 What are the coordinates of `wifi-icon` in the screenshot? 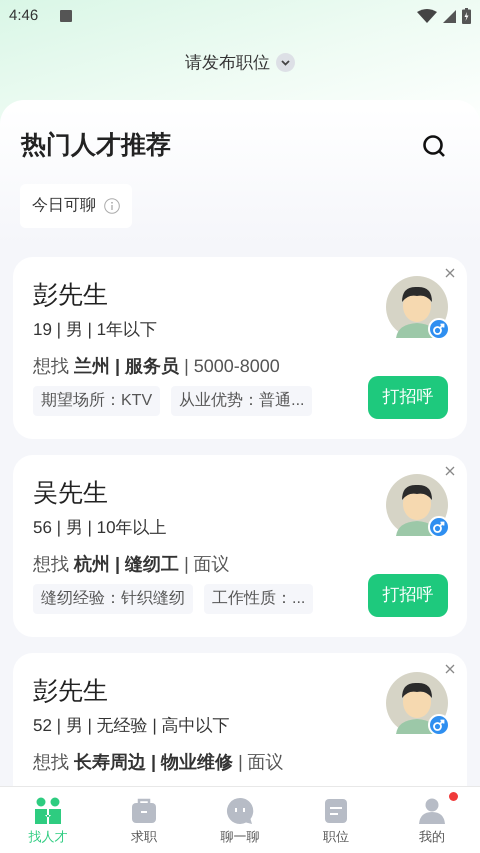 It's located at (427, 16).